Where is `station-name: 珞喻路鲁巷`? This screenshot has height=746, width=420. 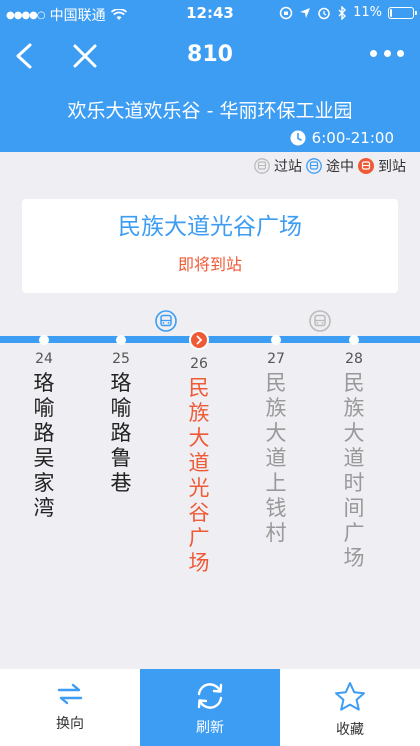 station-name: 珞喻路鲁巷 is located at coordinates (121, 433).